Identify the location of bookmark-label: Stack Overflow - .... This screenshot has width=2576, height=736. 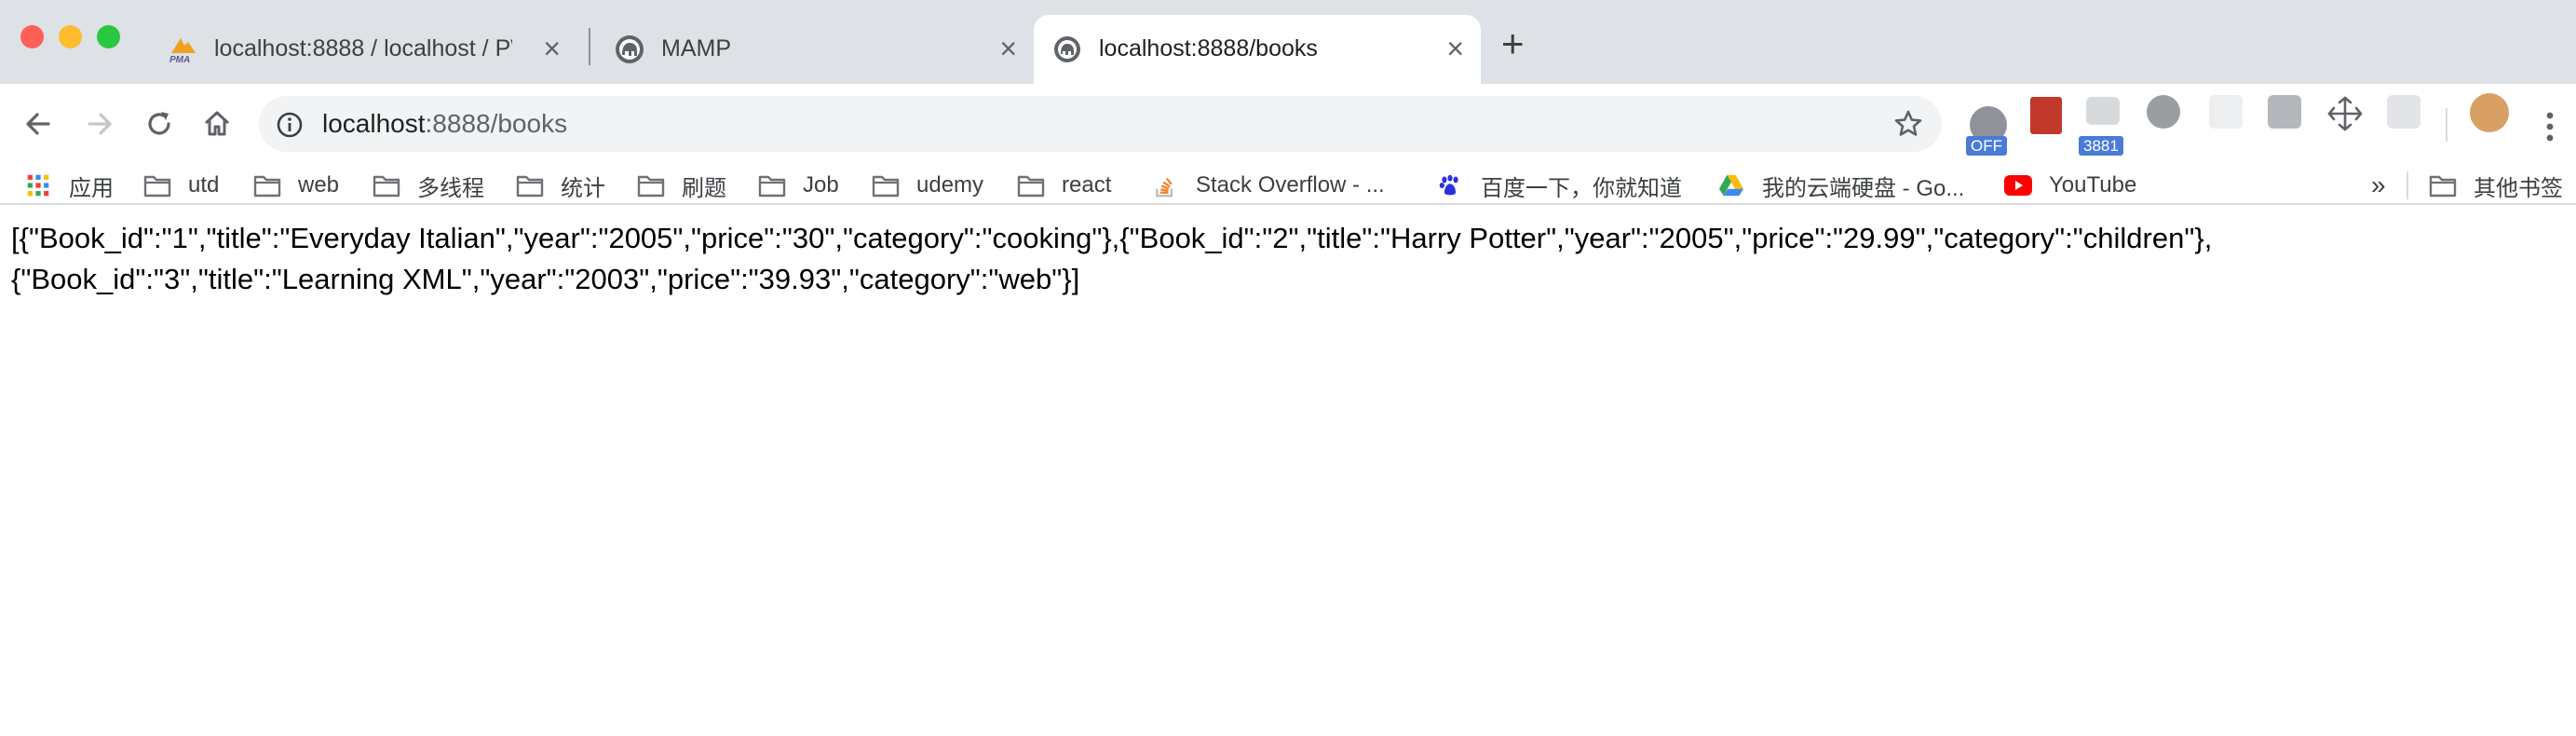
(1290, 185).